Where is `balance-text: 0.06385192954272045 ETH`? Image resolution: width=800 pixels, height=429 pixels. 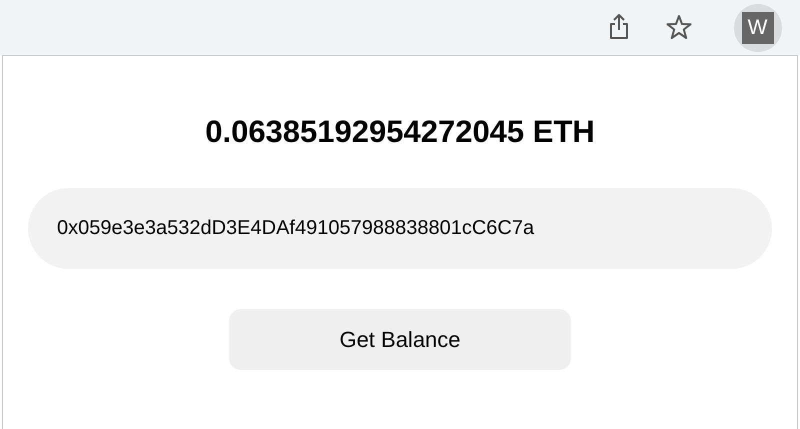 balance-text: 0.06385192954272045 ETH is located at coordinates (400, 132).